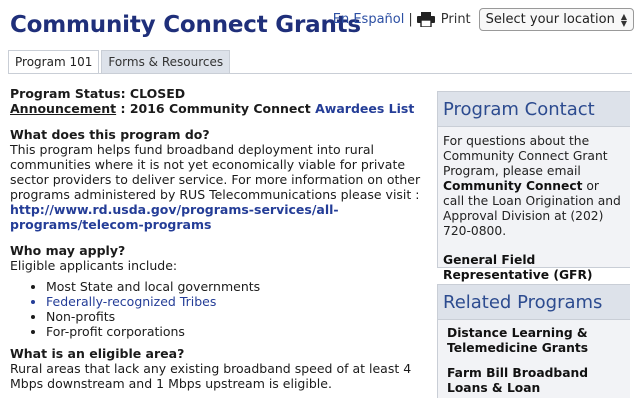 This screenshot has height=398, width=640. What do you see at coordinates (455, 19) in the screenshot?
I see `print-label: Print` at bounding box center [455, 19].